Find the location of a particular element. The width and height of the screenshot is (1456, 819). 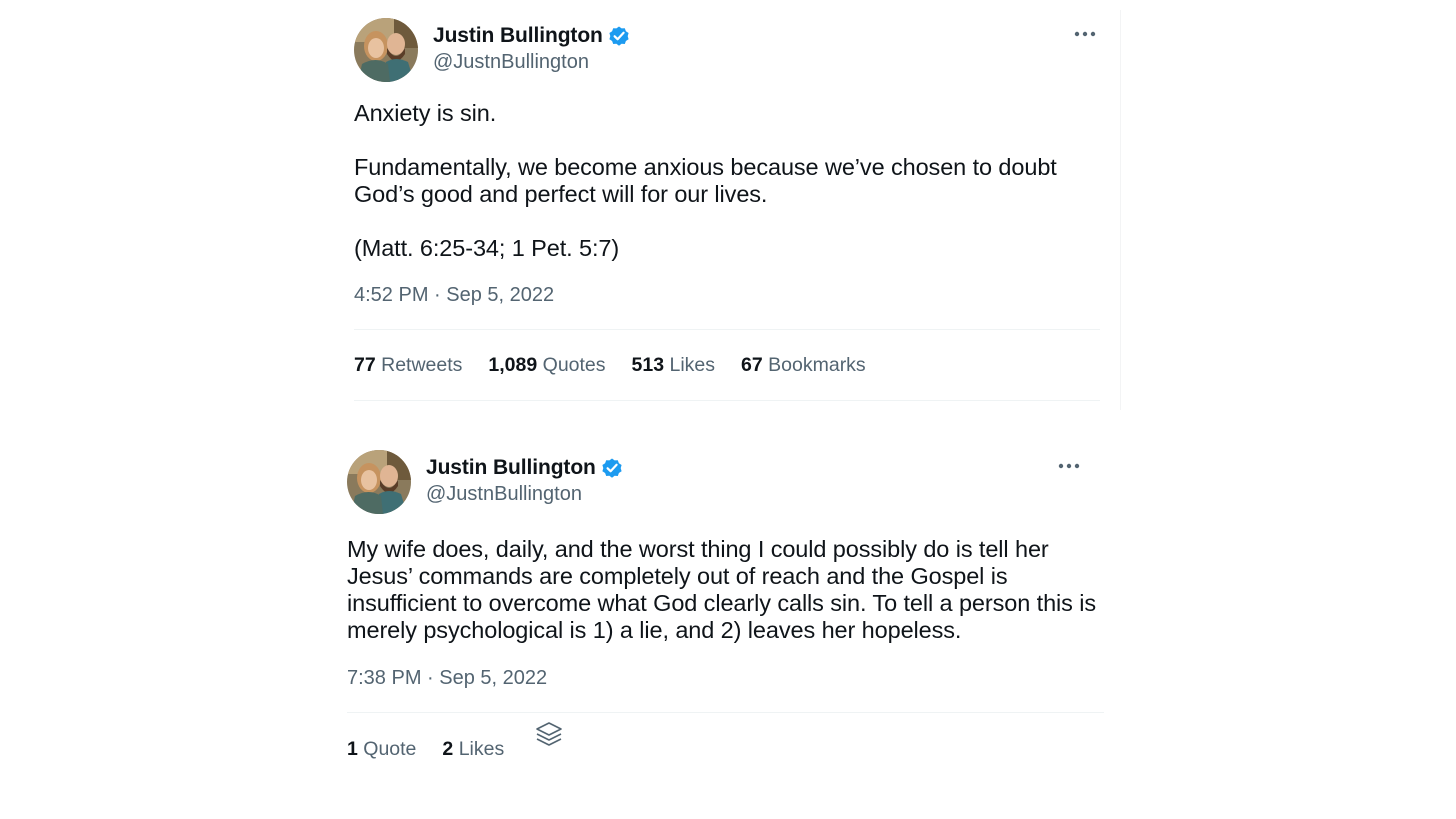

stat-count: 67 is located at coordinates (752, 364).